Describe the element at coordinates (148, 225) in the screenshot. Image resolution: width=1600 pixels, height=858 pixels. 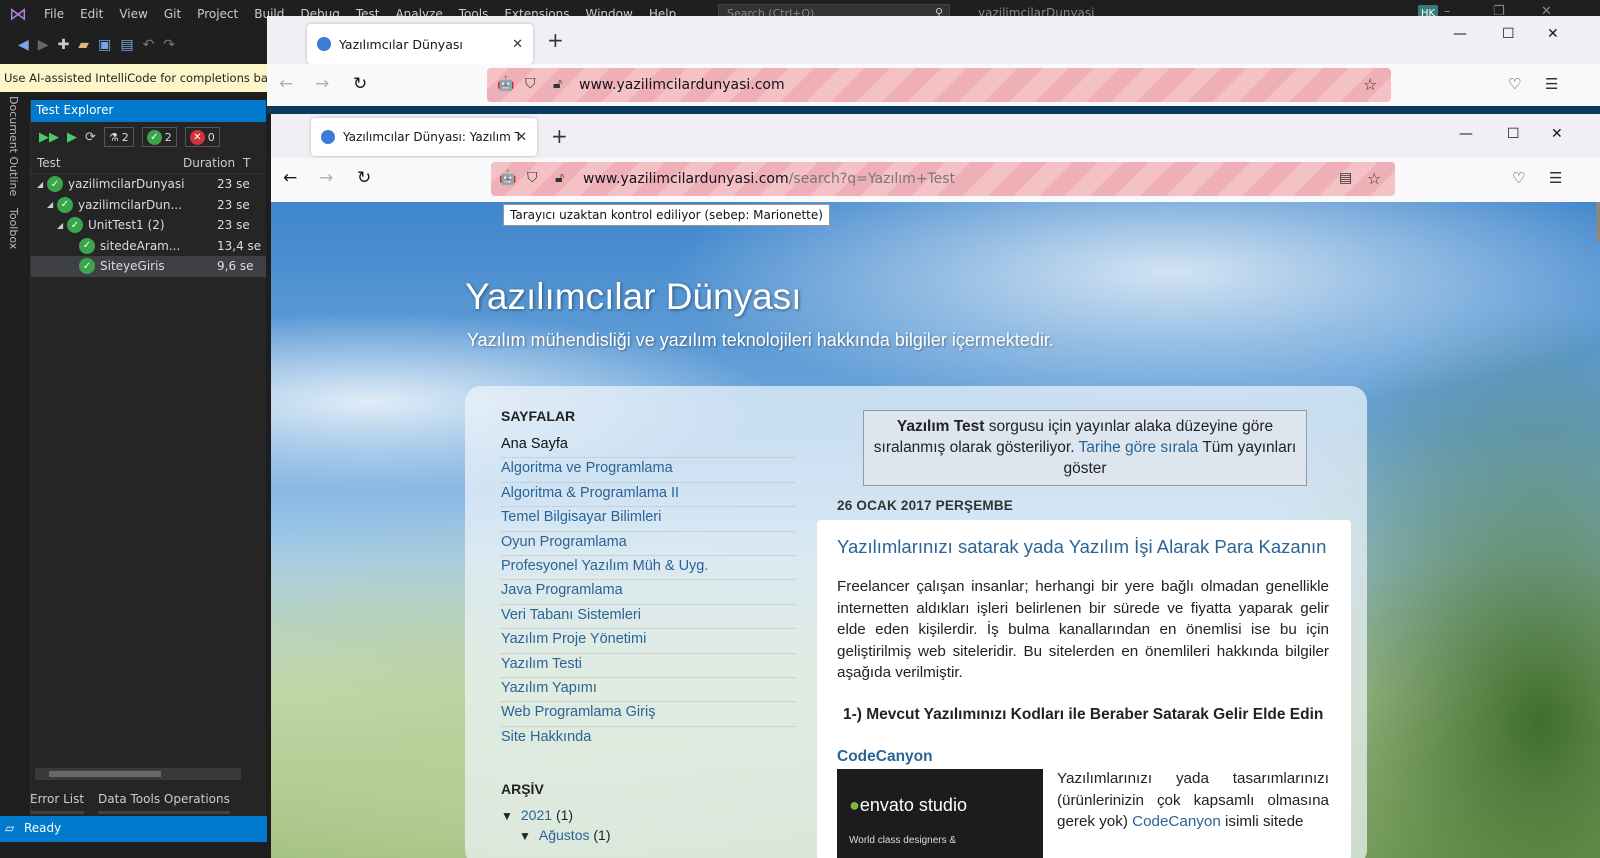
I see `test-row: ◢ ✓ UnitTest1 (2) 23 se` at that location.